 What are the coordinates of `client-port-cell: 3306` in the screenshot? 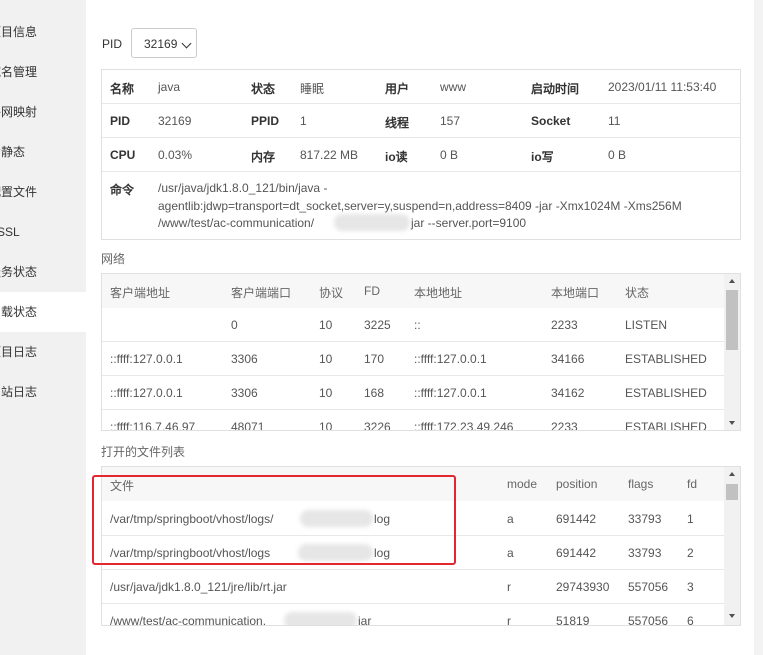 It's located at (244, 393).